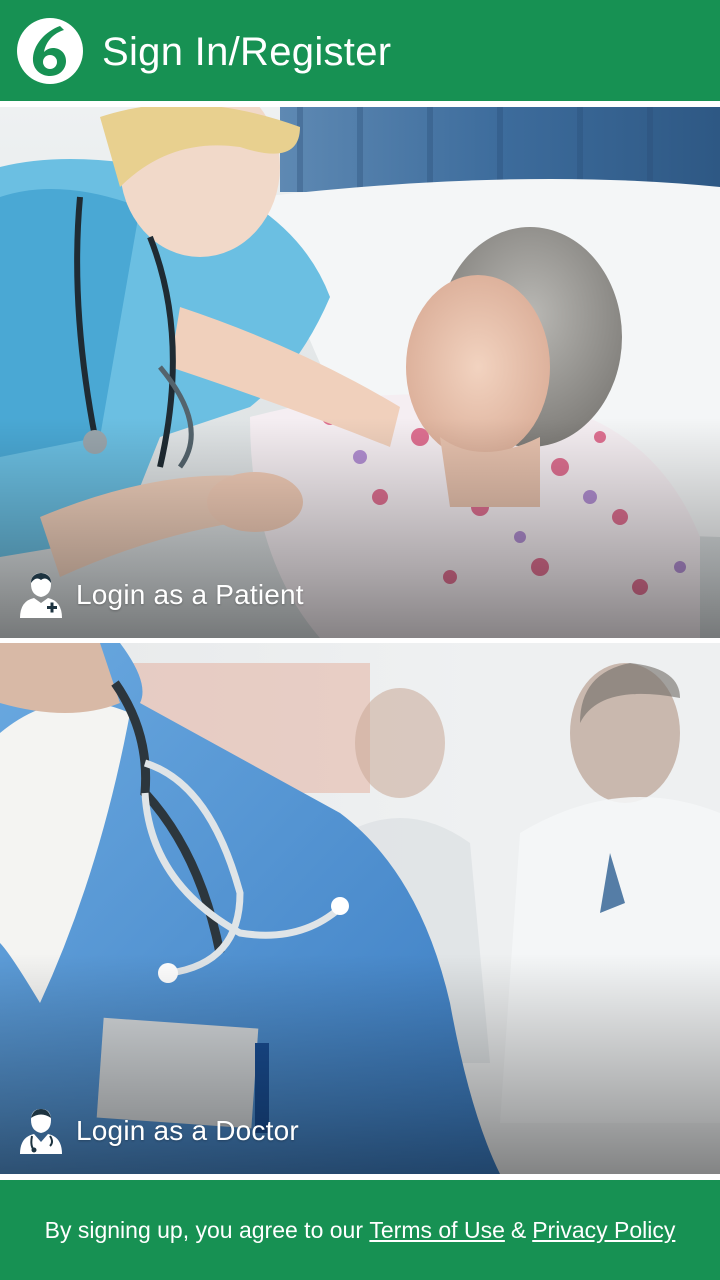  Describe the element at coordinates (41, 1131) in the screenshot. I see `doctor-user-icon` at that location.